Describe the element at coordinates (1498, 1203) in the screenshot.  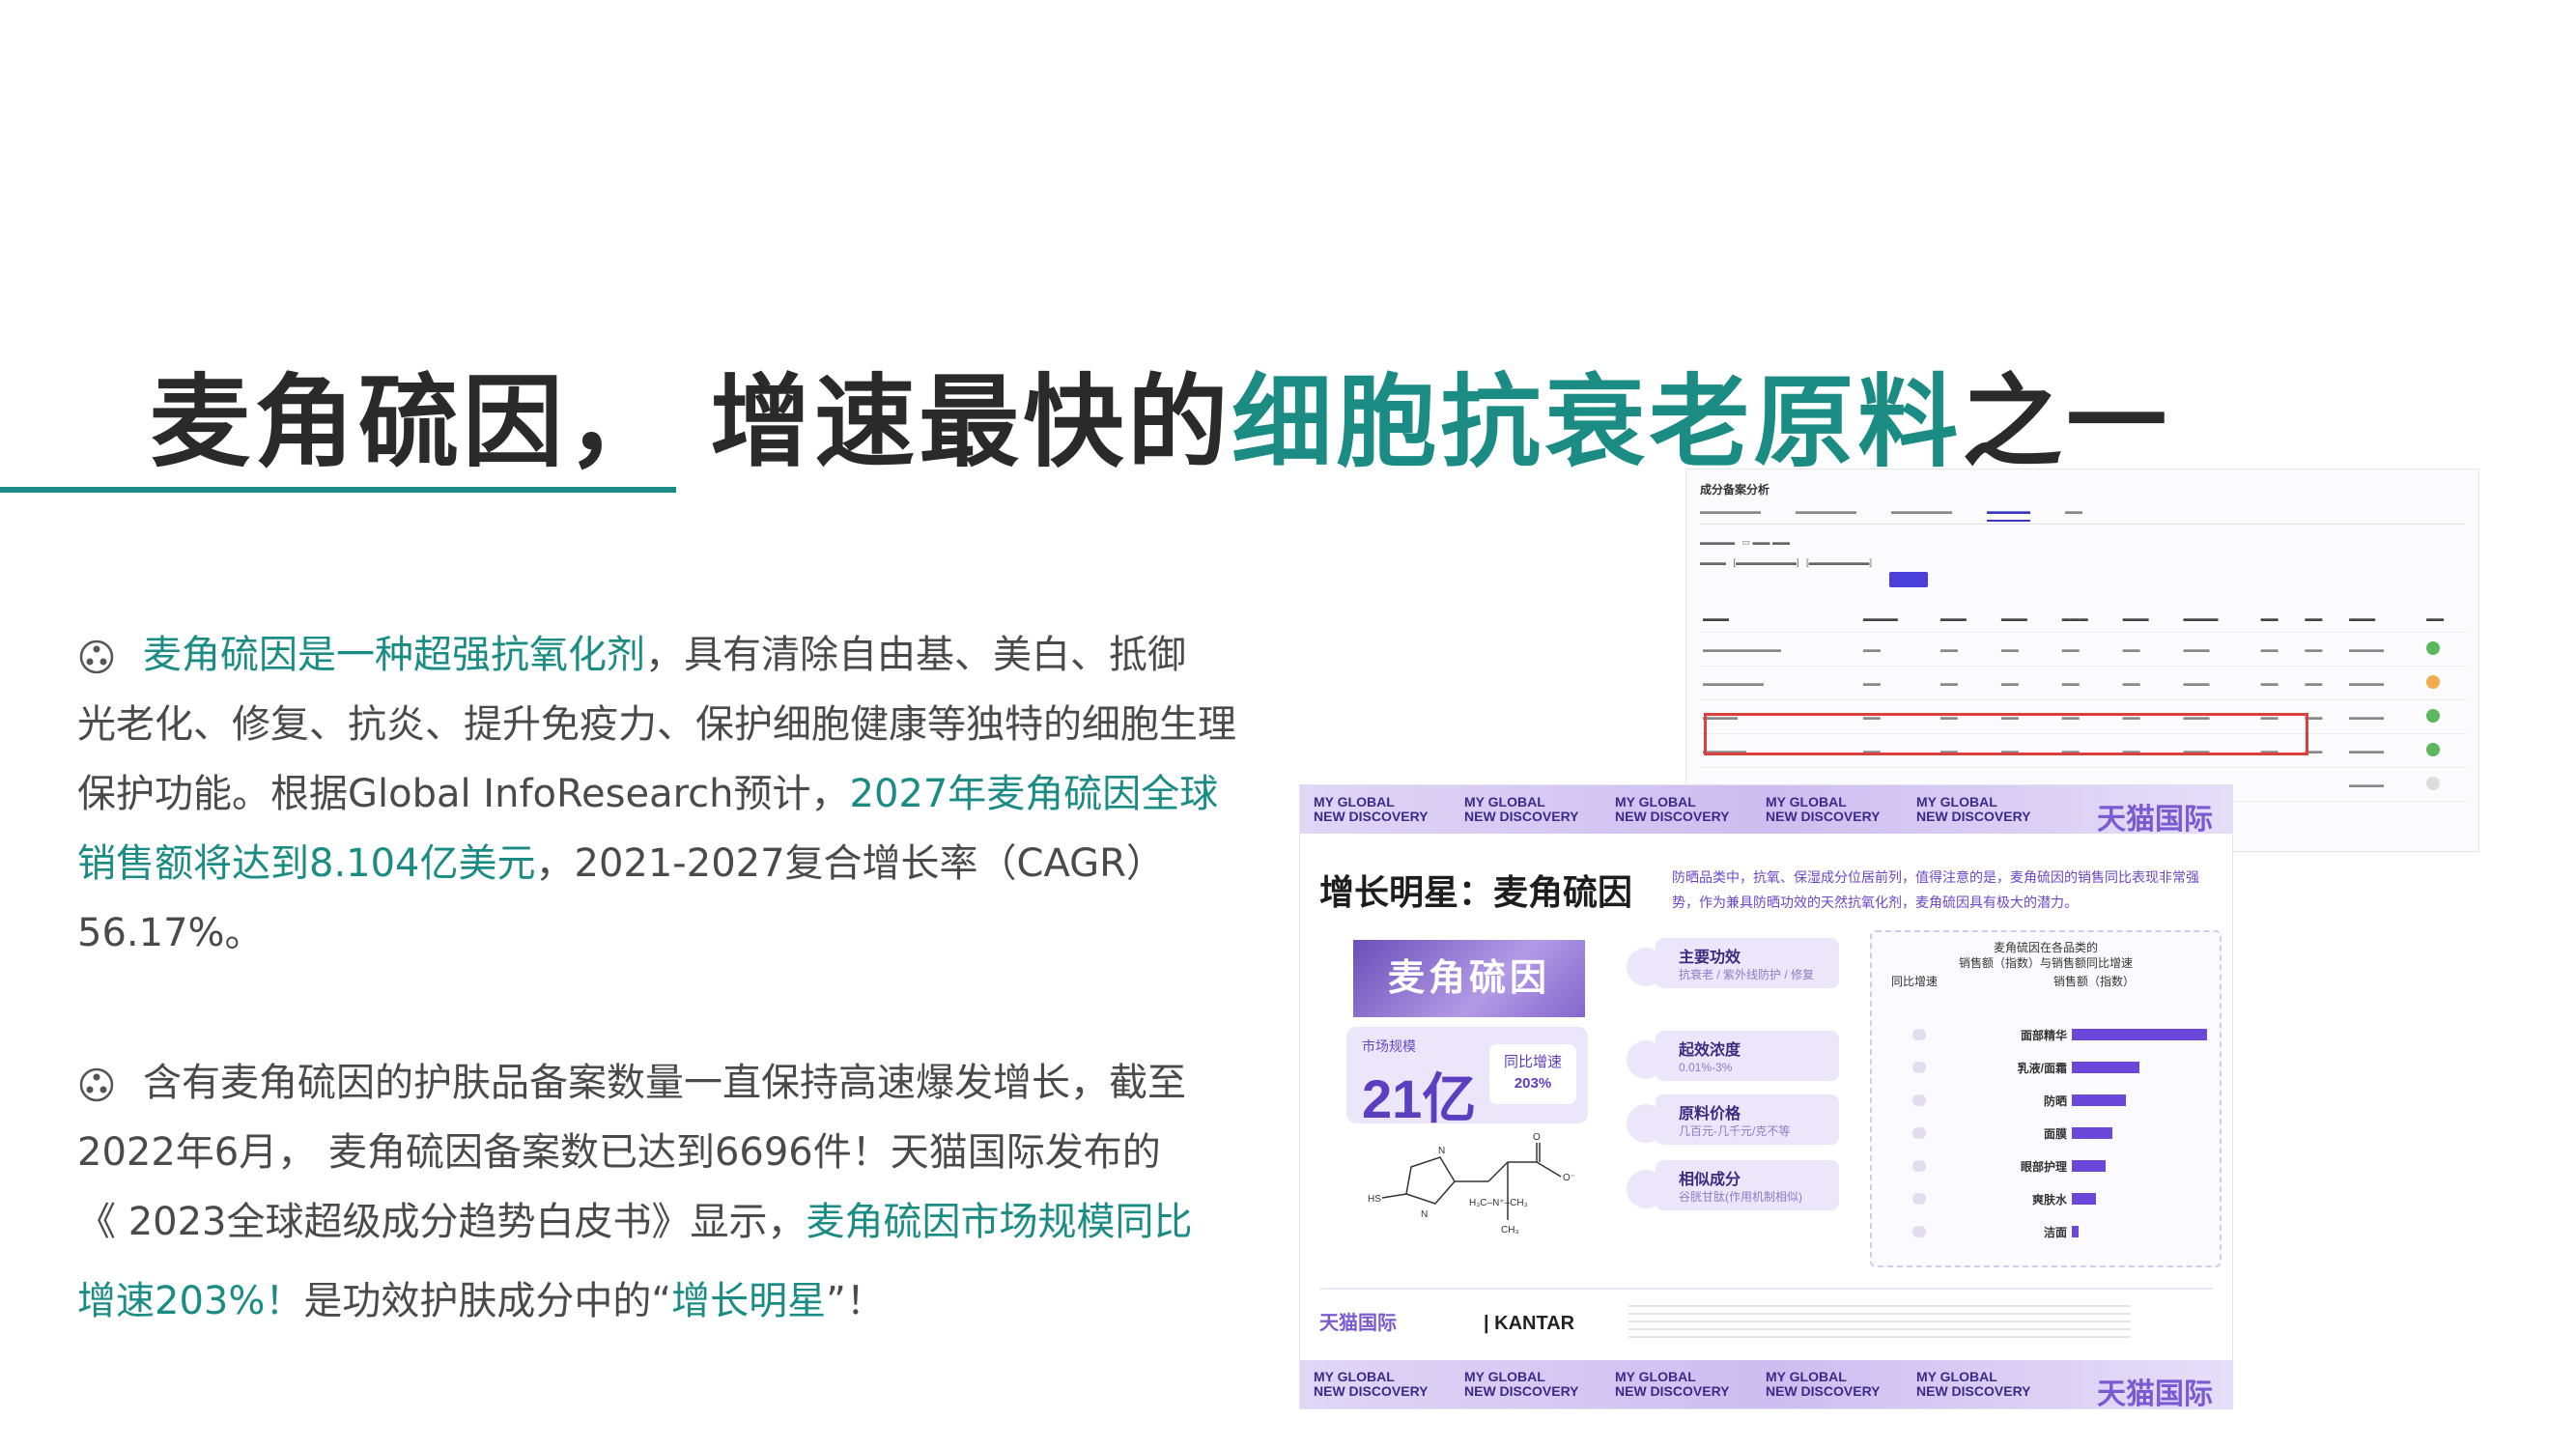
I see `svg-text: H₃C–N⁺–CH₃` at that location.